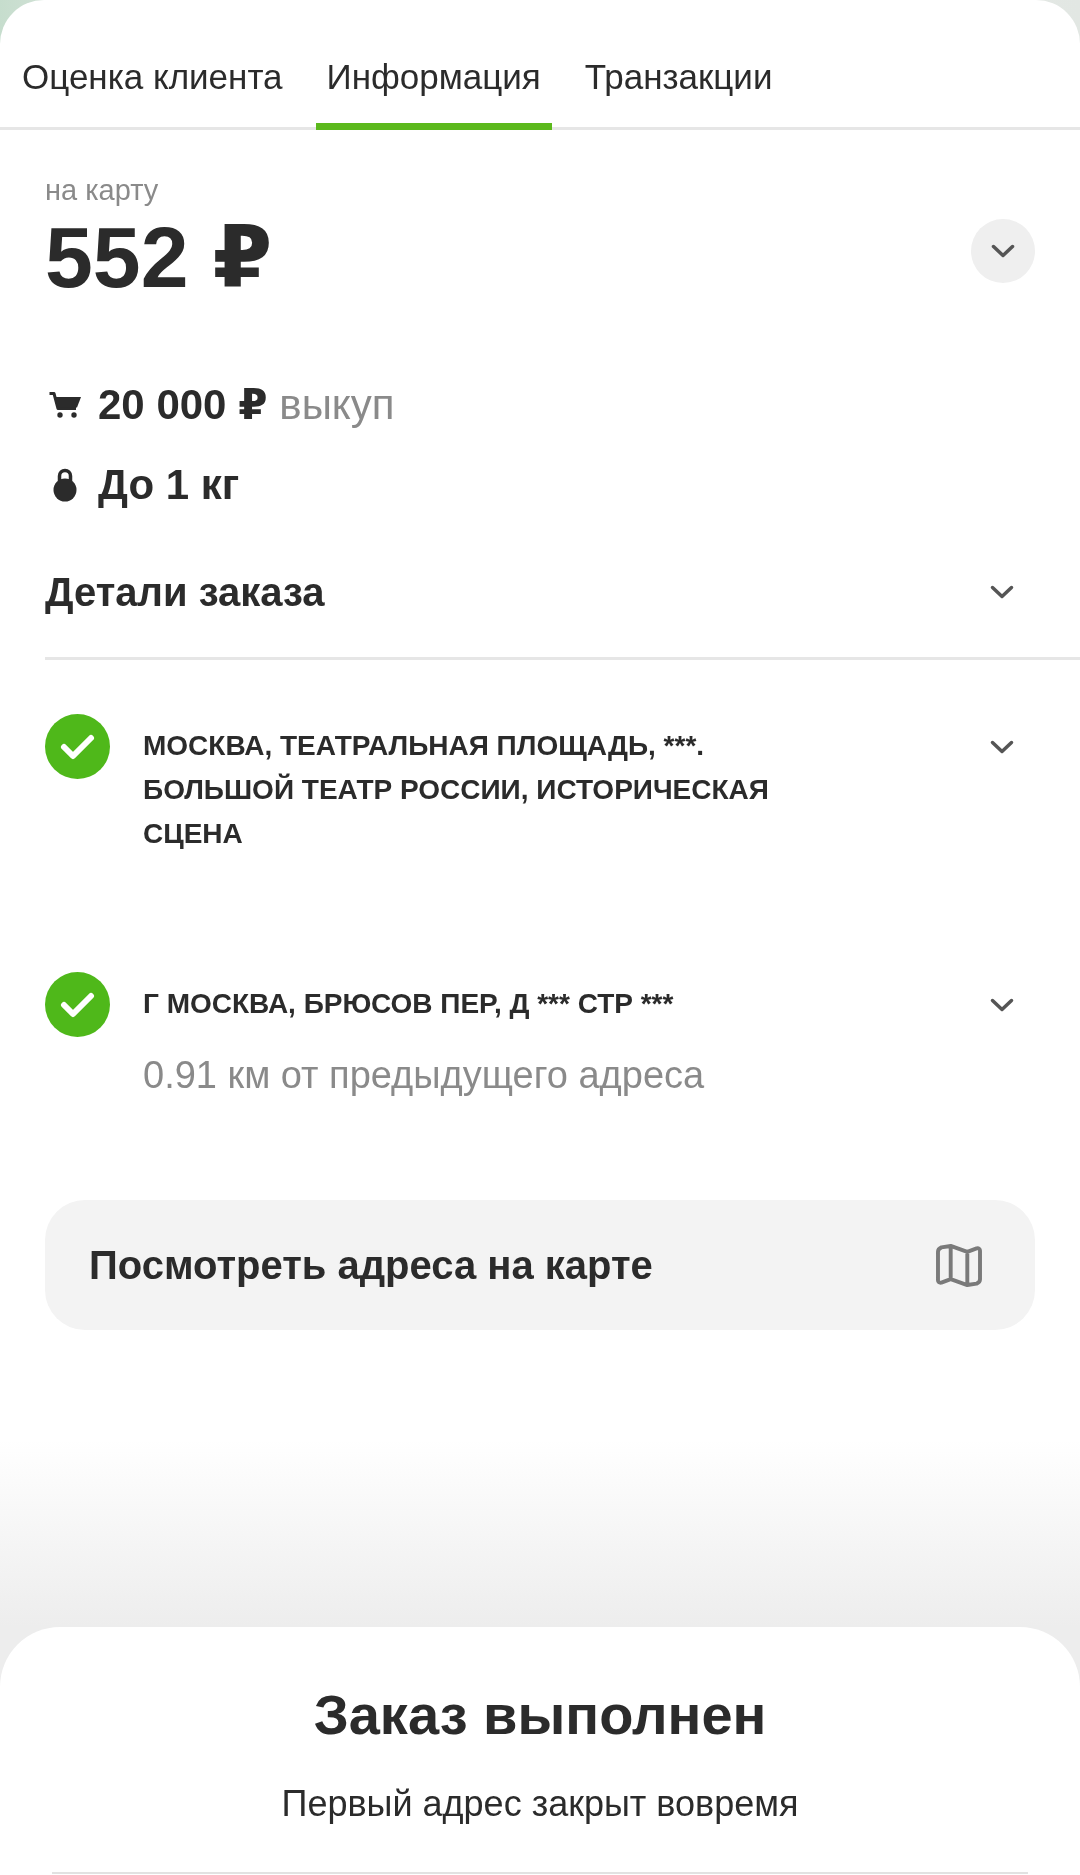  I want to click on address-text: МОСКВА, ТЕАТРАЛЬНАЯ ПЛОЩАДЬ, ***. БОЛЬШОЙ ТЕАТР РОССИИ, ИСТОРИЧЕСКАЯ СЦЕНА, so click(456, 790).